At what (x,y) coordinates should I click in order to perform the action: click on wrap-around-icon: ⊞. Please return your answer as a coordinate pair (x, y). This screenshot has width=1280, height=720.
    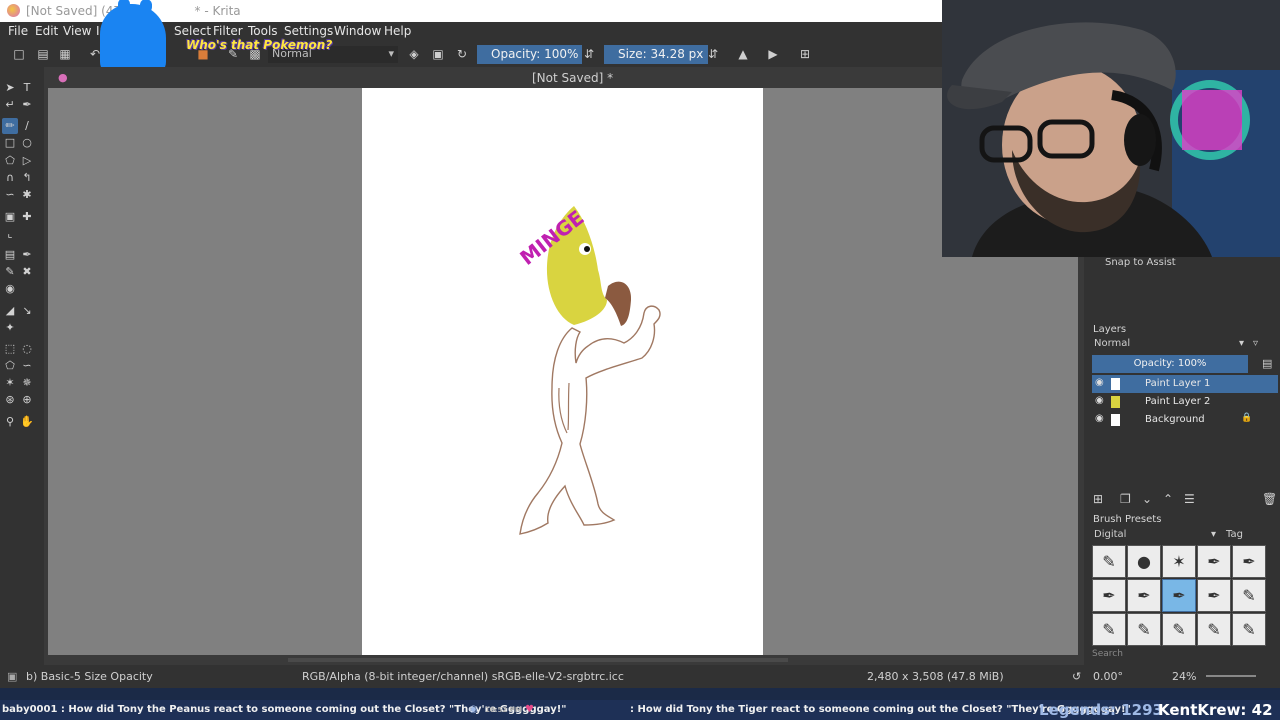
    Looking at the image, I should click on (805, 54).